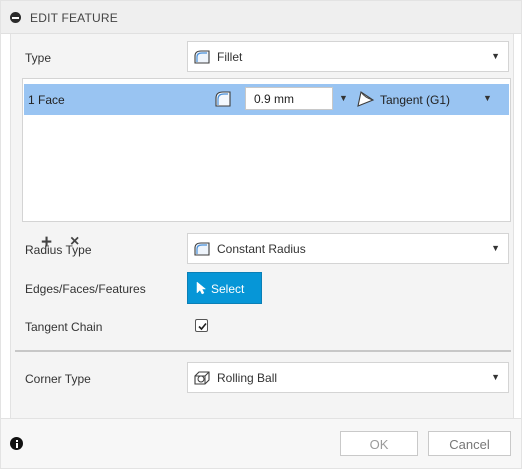  I want to click on checkmark-icon, so click(202, 326).